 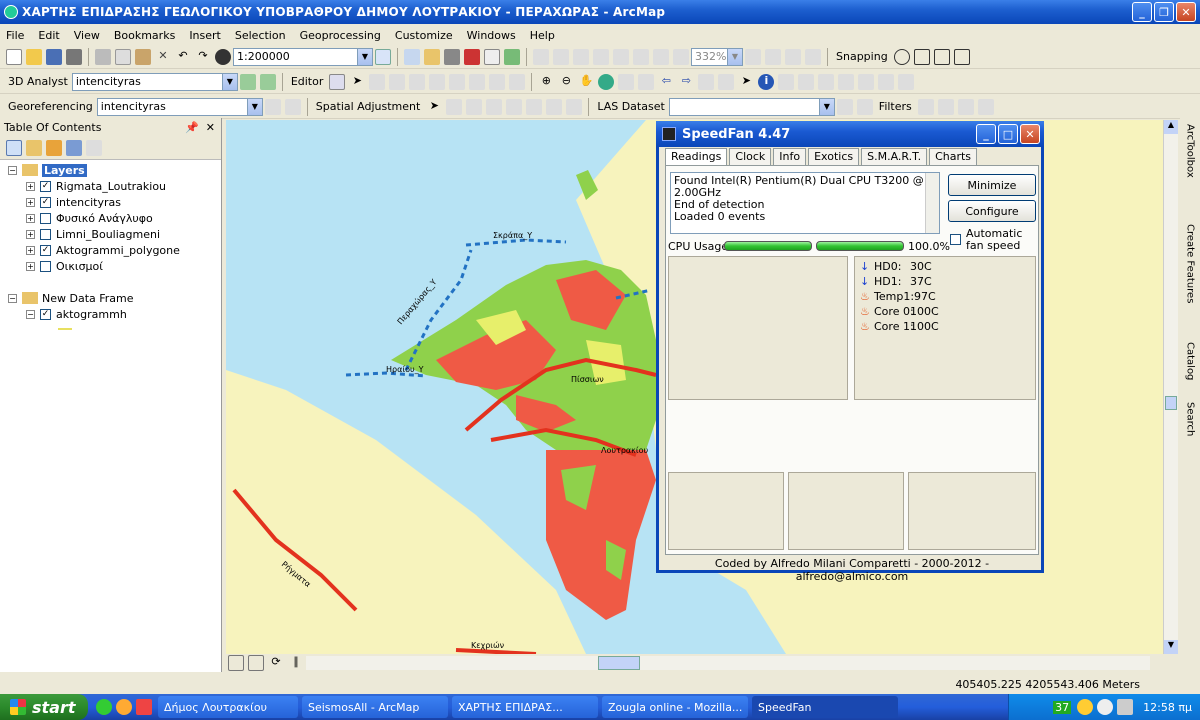 What do you see at coordinates (93, 234) in the screenshot?
I see `toc-layer-item: + Limni_Bouliagmeni` at bounding box center [93, 234].